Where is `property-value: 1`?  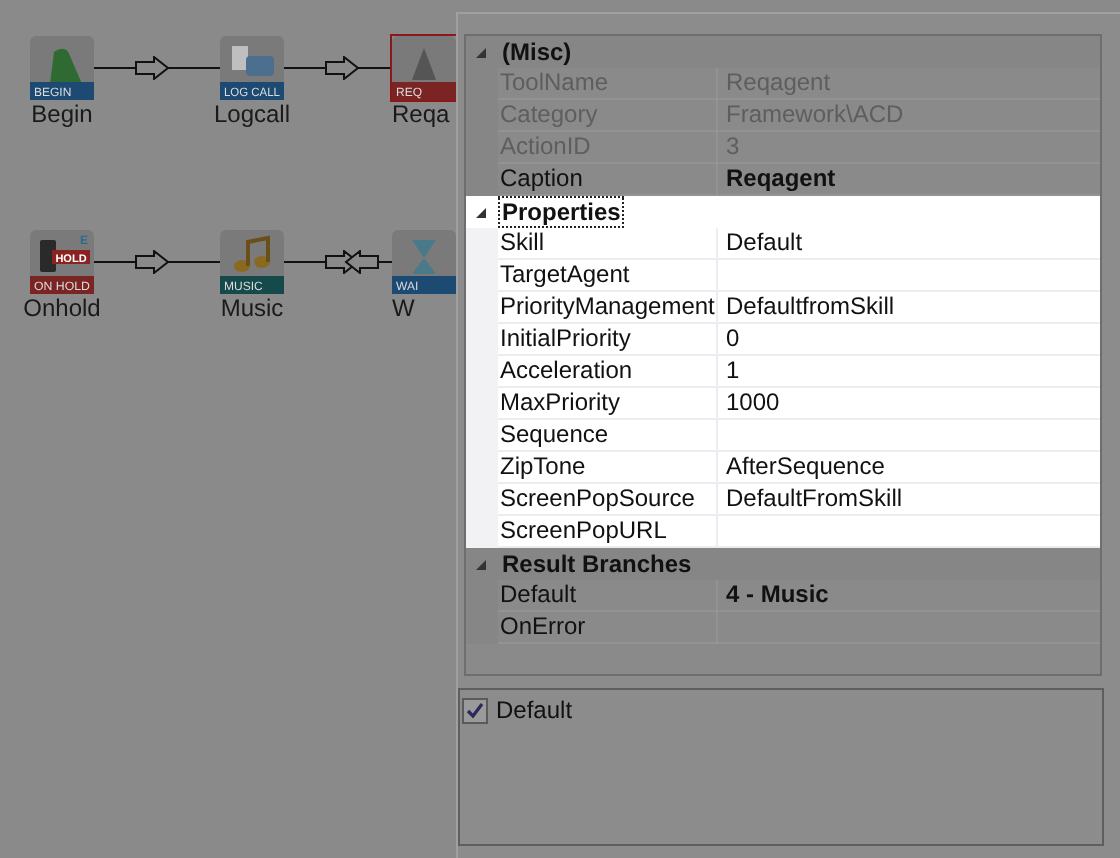 property-value: 1 is located at coordinates (909, 372).